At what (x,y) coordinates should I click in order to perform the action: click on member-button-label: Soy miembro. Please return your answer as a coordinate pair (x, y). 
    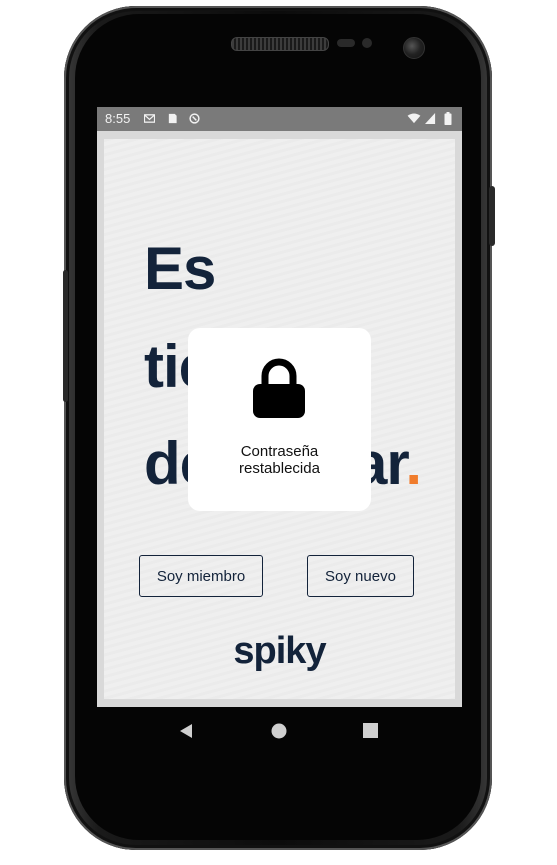
    Looking at the image, I should click on (201, 576).